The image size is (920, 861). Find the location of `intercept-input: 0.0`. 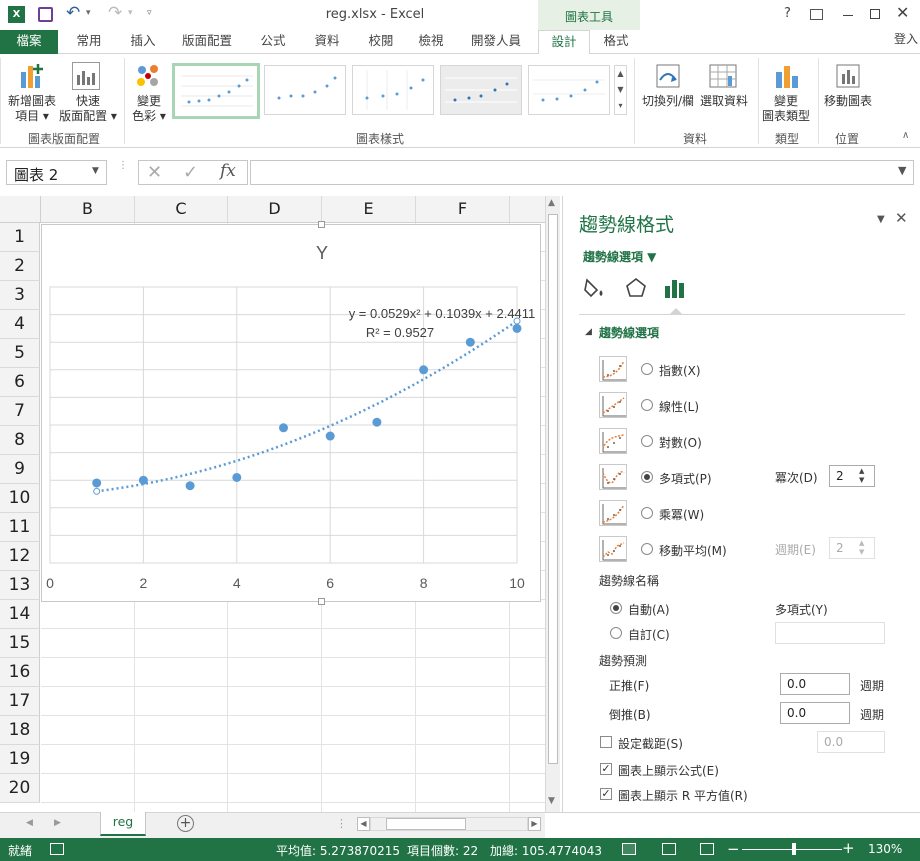

intercept-input: 0.0 is located at coordinates (851, 742).